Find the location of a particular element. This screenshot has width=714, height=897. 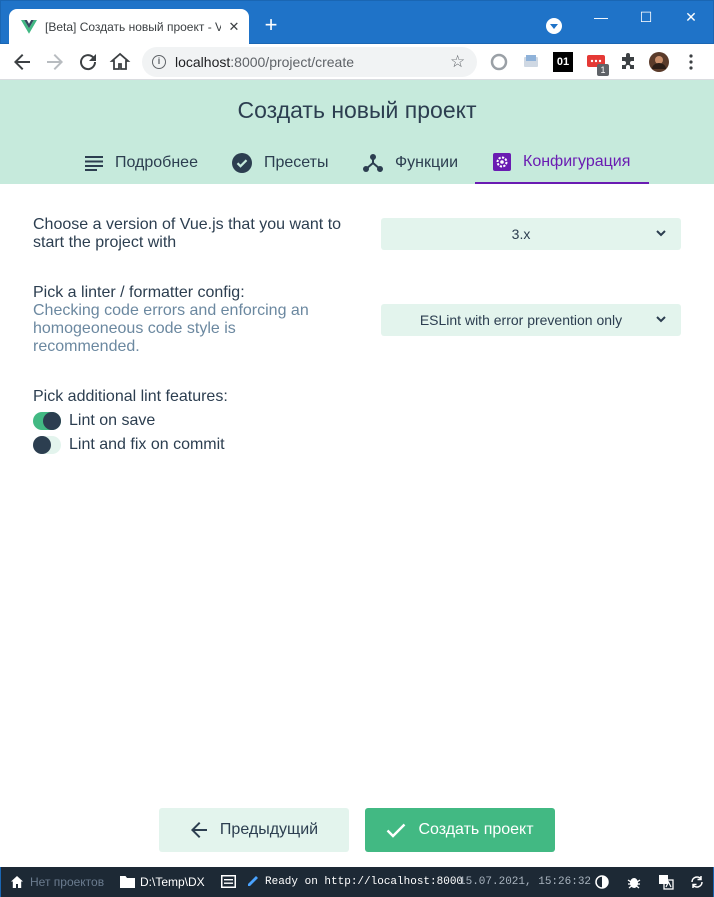

create-project-button: Создать проект is located at coordinates (460, 830).